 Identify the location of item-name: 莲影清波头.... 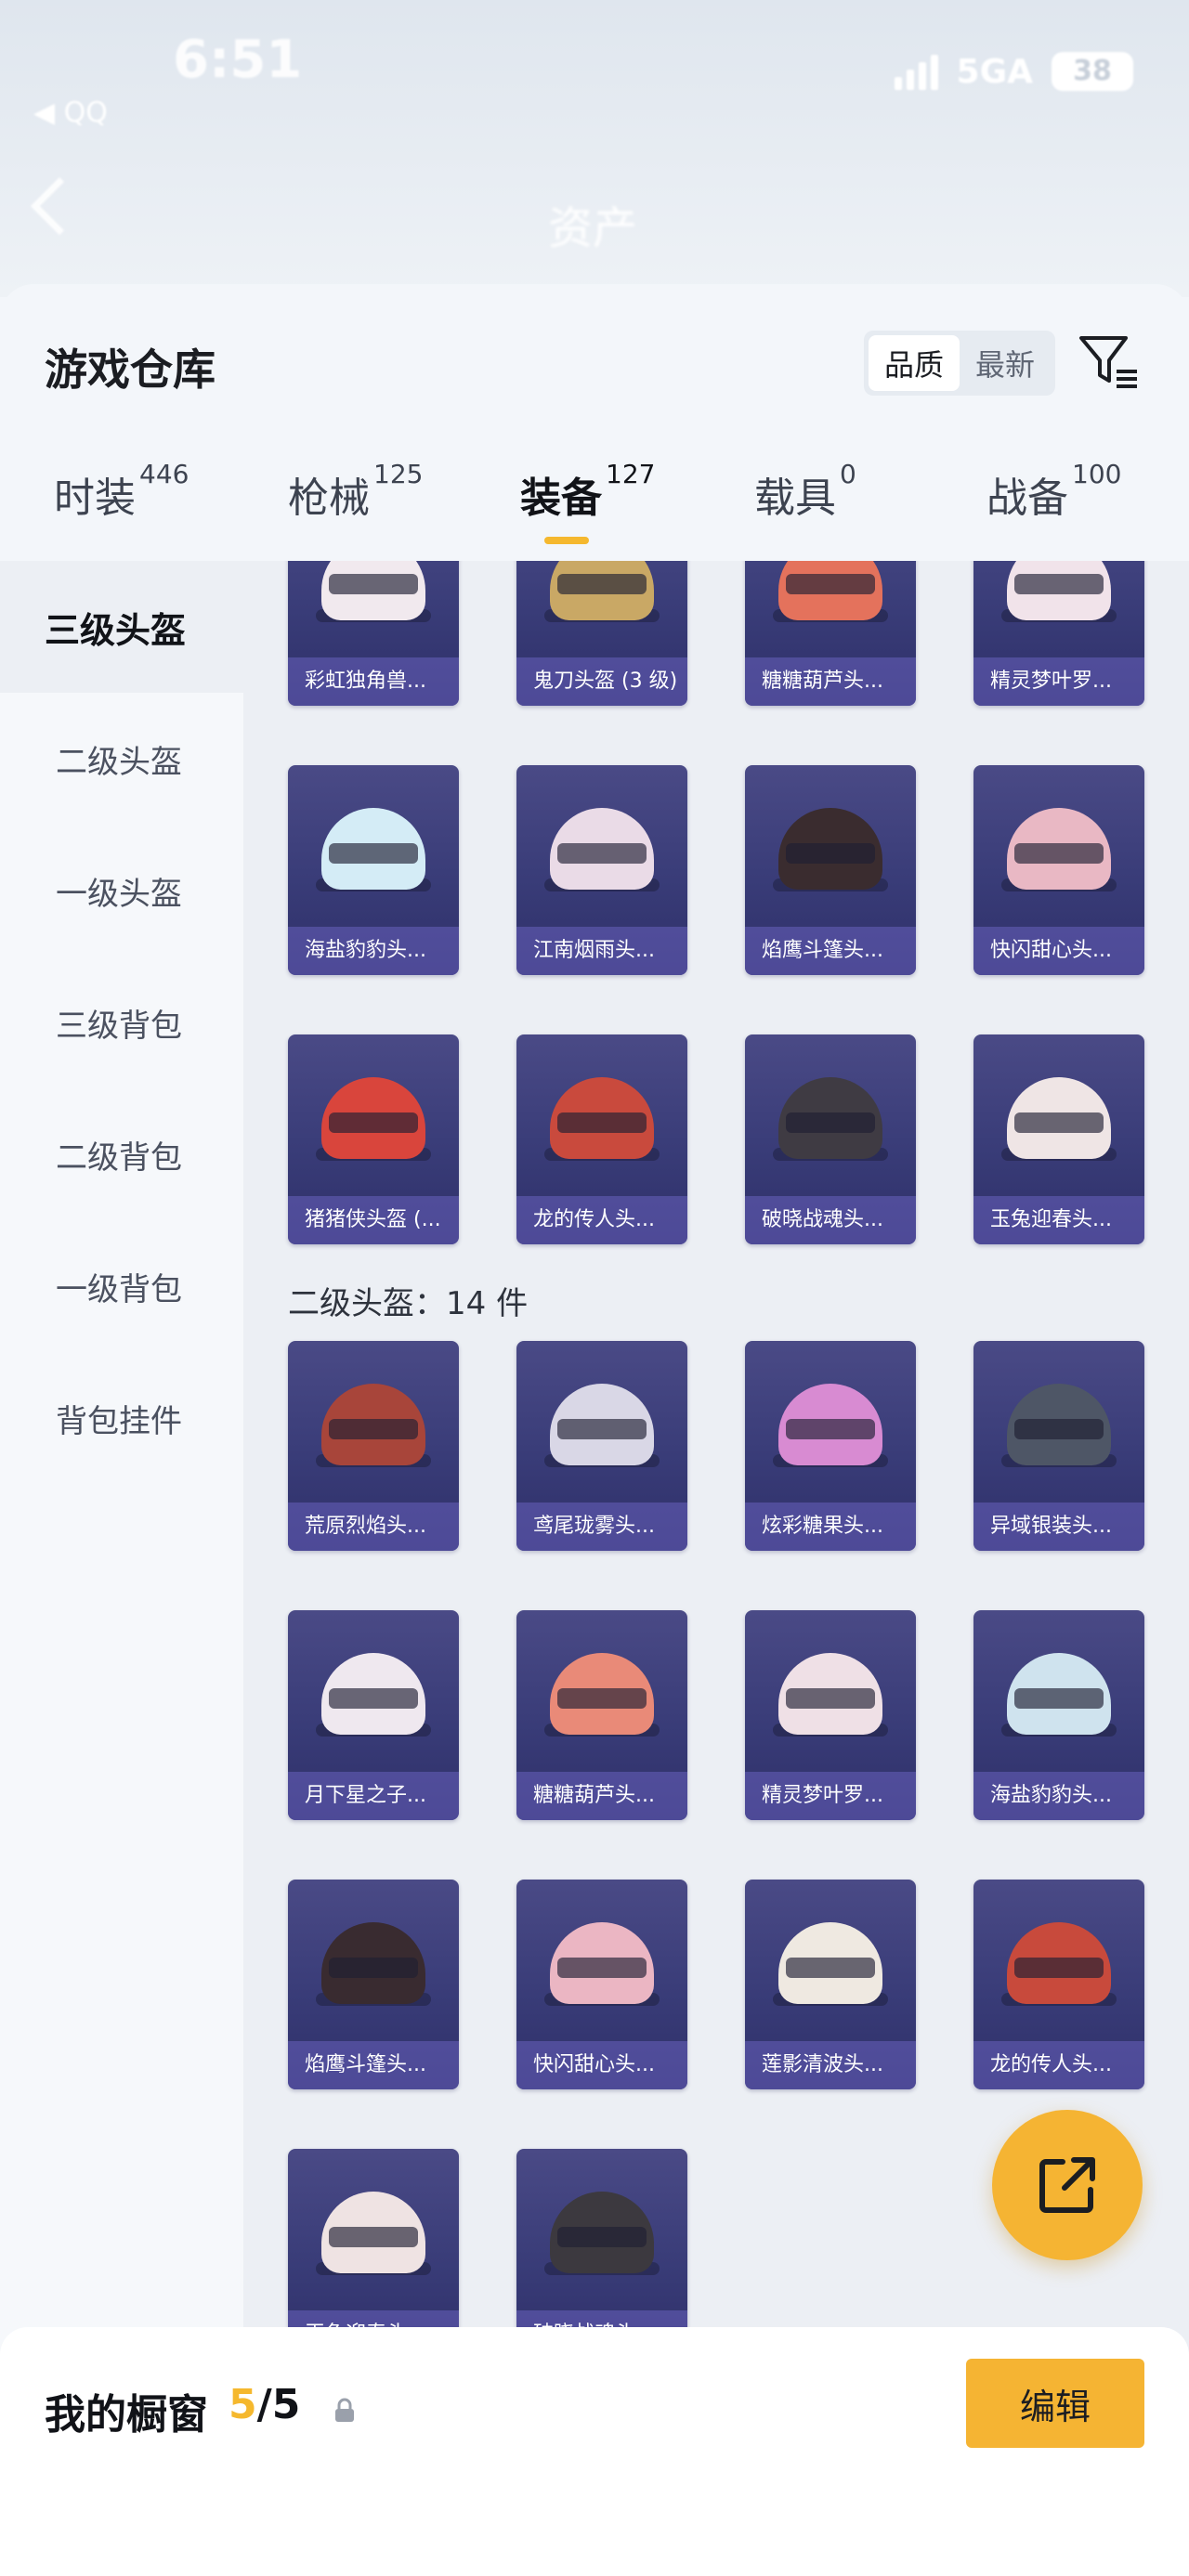
(831, 2065).